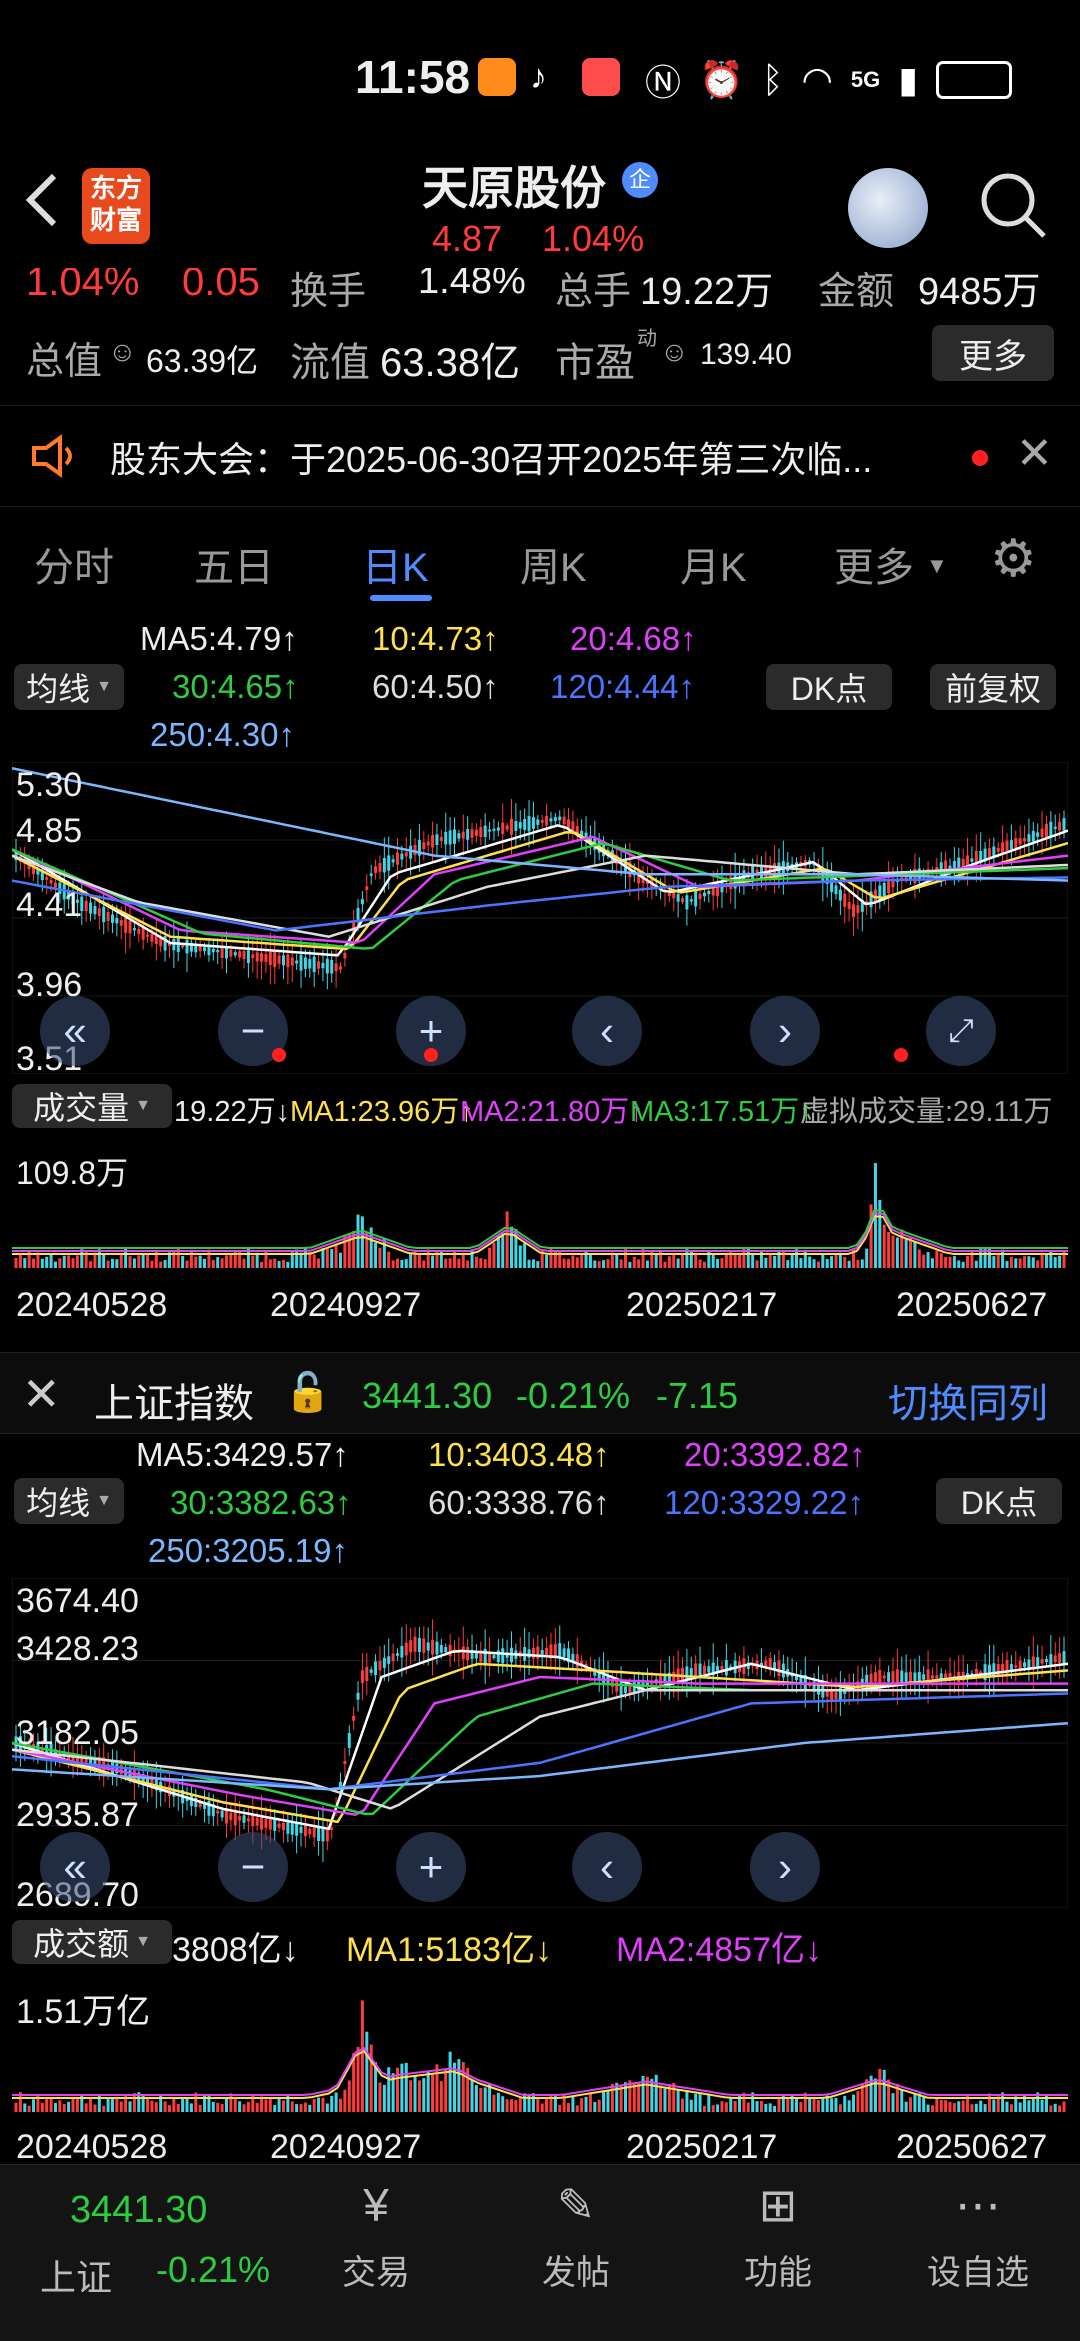 This screenshot has width=1080, height=2341. What do you see at coordinates (431, 1867) in the screenshot?
I see `zoom-in-icon: +` at bounding box center [431, 1867].